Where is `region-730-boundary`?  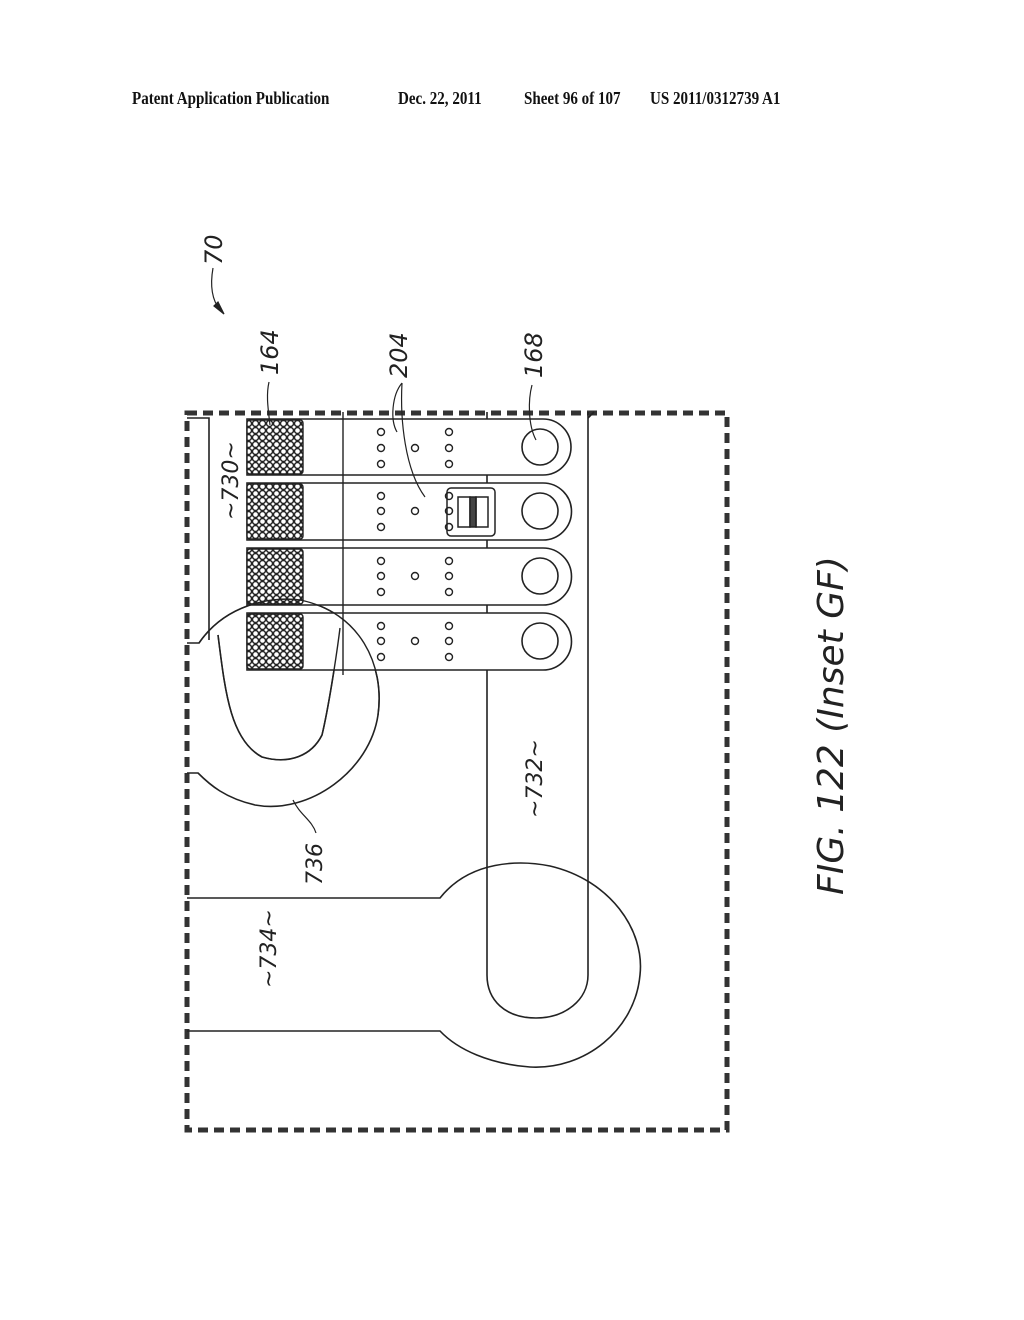
region-730-boundary is located at coordinates (198, 528).